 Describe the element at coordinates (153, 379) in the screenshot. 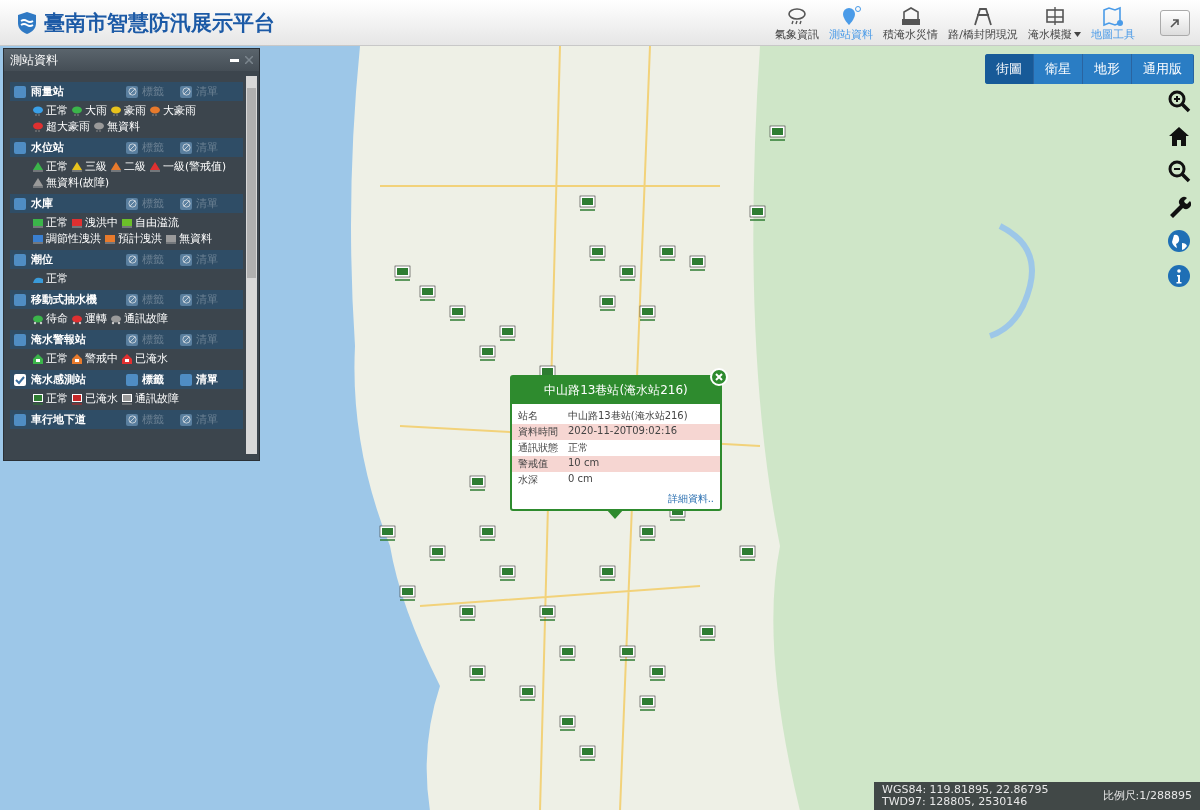

I see `label-toggle: 標籤` at that location.